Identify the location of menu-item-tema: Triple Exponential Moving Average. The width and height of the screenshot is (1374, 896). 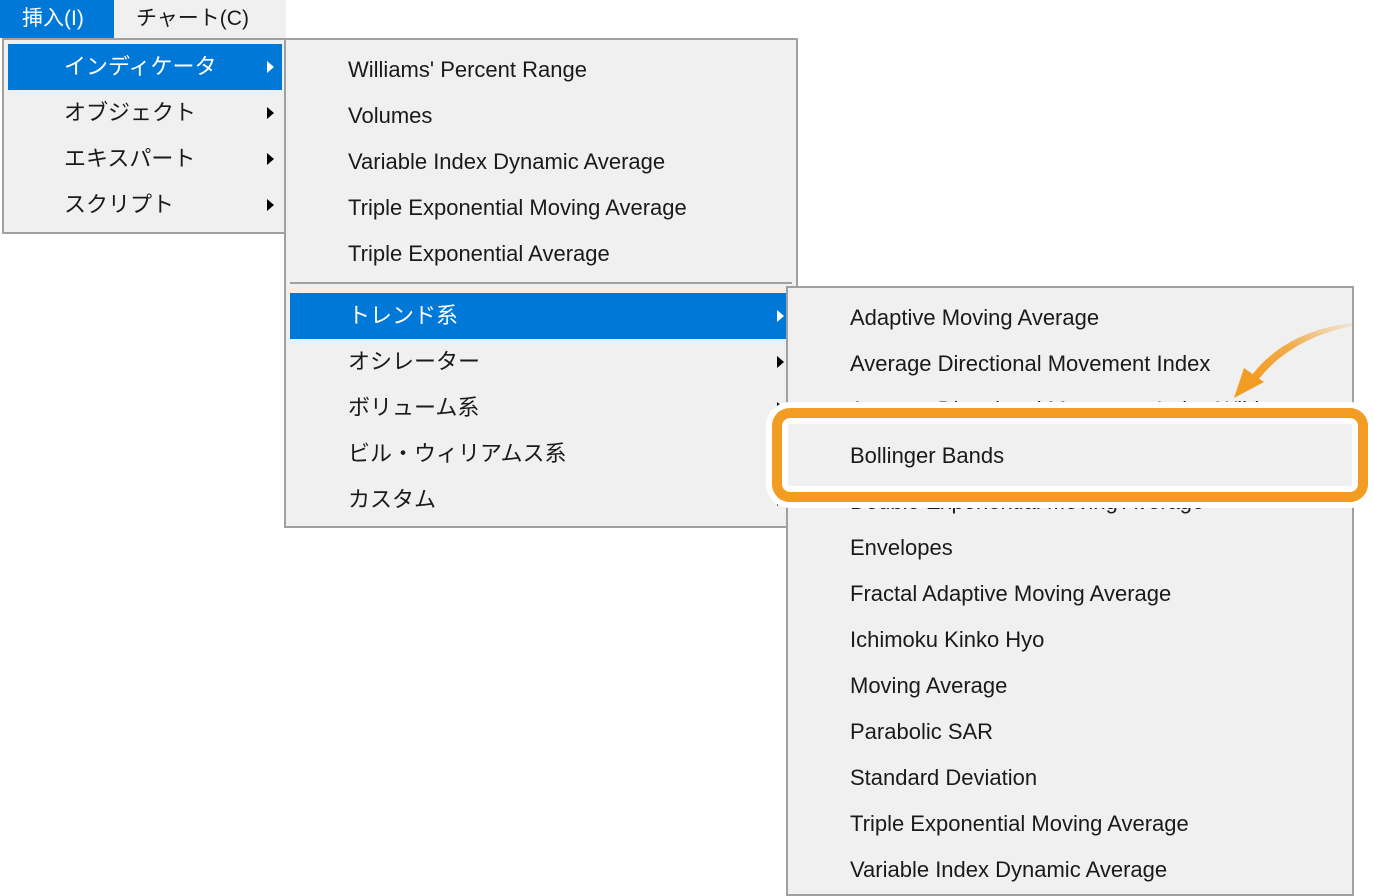
(1070, 824).